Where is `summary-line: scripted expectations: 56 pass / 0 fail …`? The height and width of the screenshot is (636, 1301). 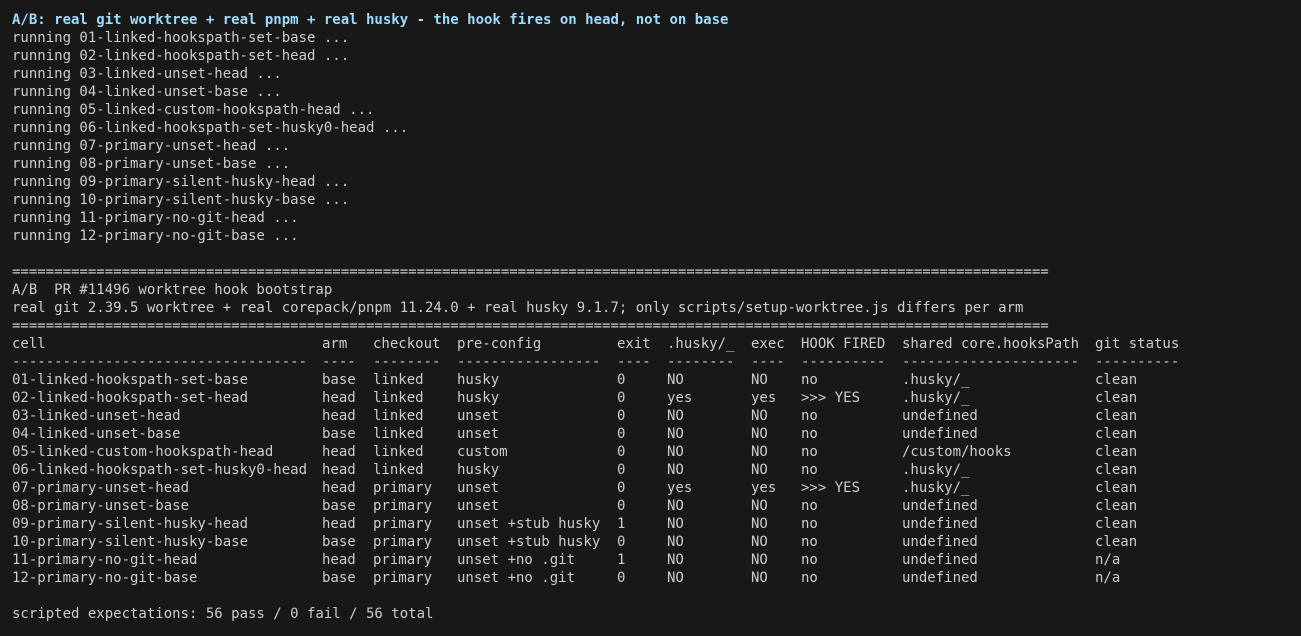
summary-line: scripted expectations: 56 pass / 0 fail … is located at coordinates (223, 614).